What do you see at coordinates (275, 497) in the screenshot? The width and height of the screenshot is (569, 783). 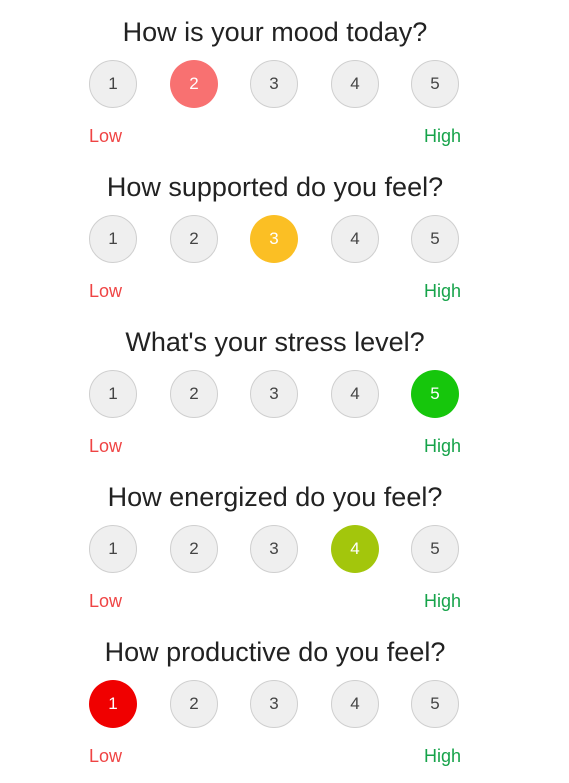 I see `question-title: How energized do you feel?` at bounding box center [275, 497].